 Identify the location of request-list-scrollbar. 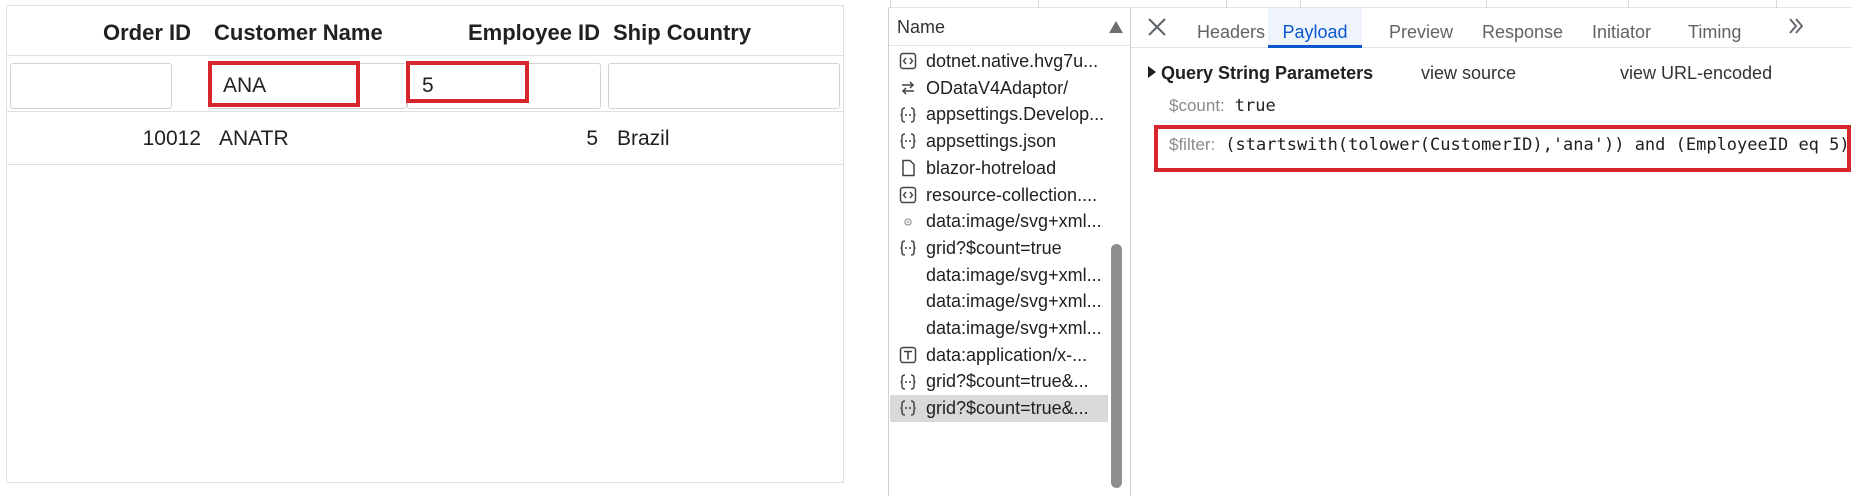
(1116, 366).